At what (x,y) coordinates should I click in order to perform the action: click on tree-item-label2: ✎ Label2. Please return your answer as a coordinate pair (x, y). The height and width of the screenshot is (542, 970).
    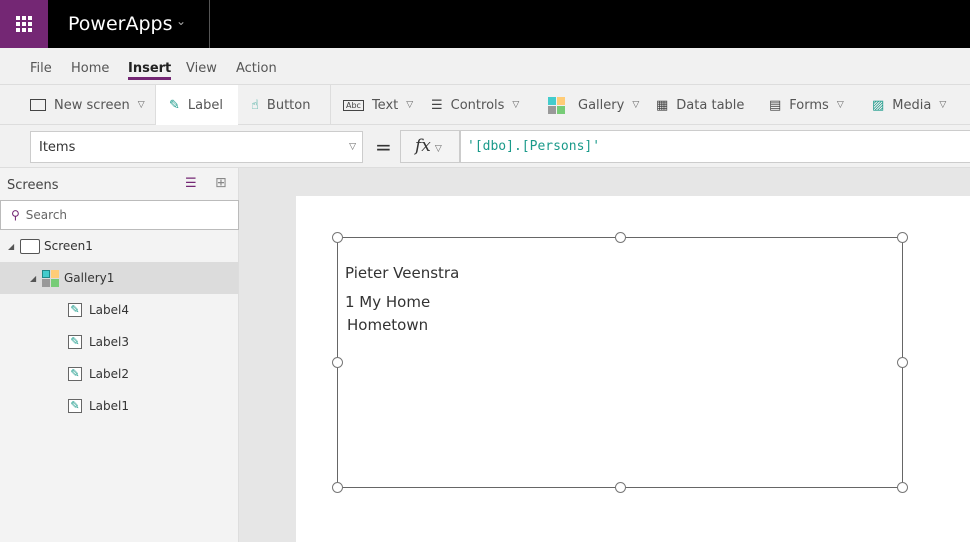
    Looking at the image, I should click on (119, 374).